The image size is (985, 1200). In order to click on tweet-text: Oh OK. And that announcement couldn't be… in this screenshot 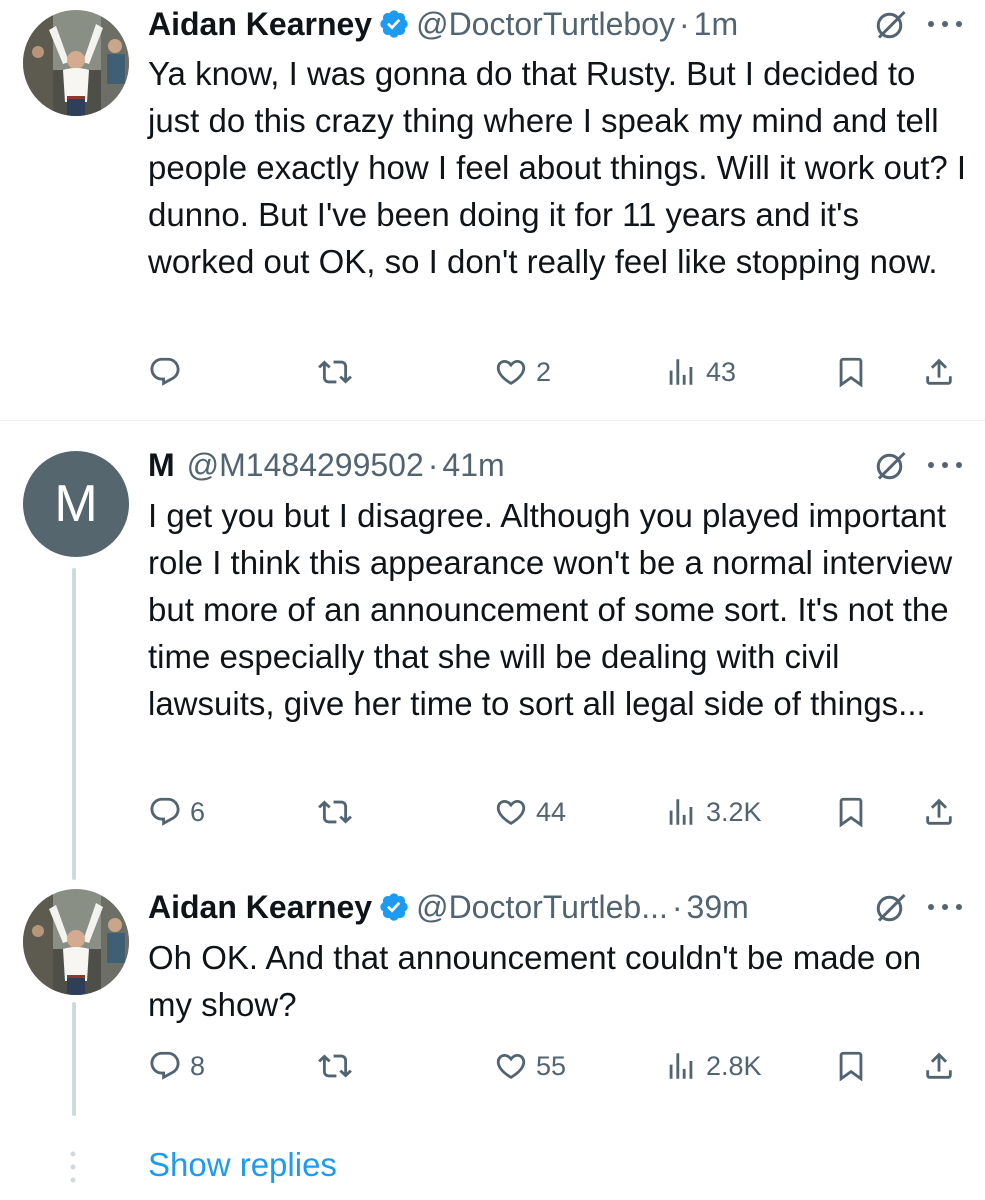, I will do `click(535, 981)`.